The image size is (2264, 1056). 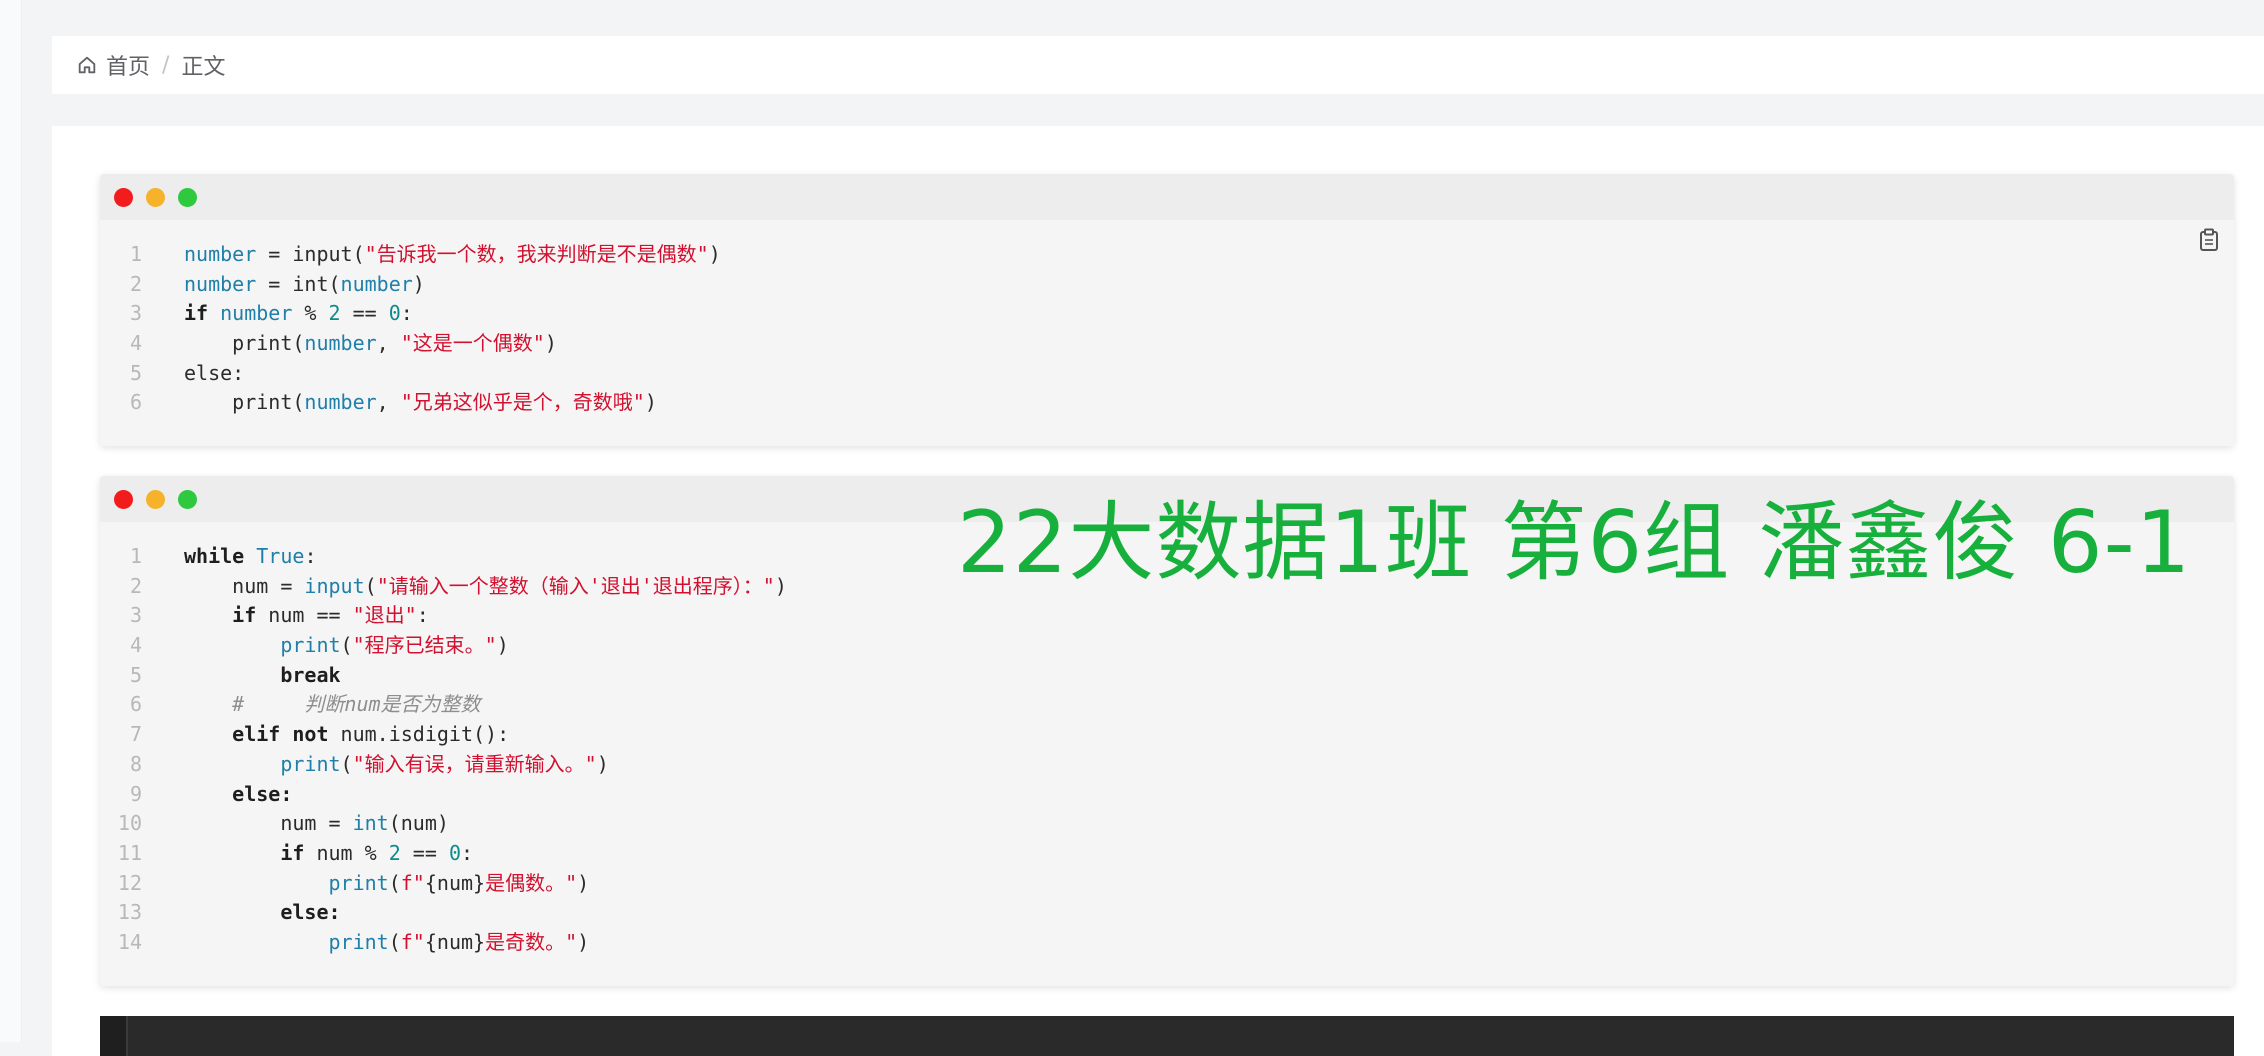 I want to click on line-number: 13, so click(x=129, y=912).